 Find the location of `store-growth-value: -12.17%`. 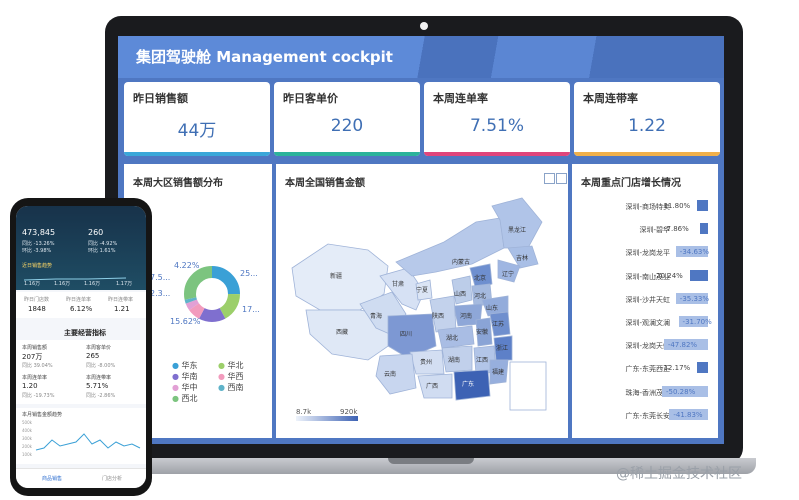

store-growth-value: -12.17% is located at coordinates (675, 368).